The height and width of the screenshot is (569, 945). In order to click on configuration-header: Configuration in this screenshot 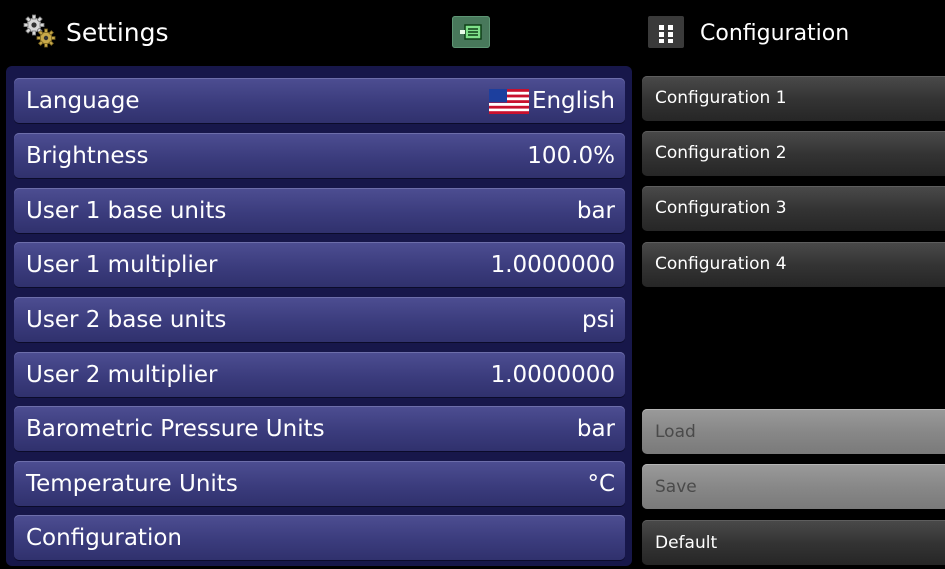, I will do `click(793, 32)`.